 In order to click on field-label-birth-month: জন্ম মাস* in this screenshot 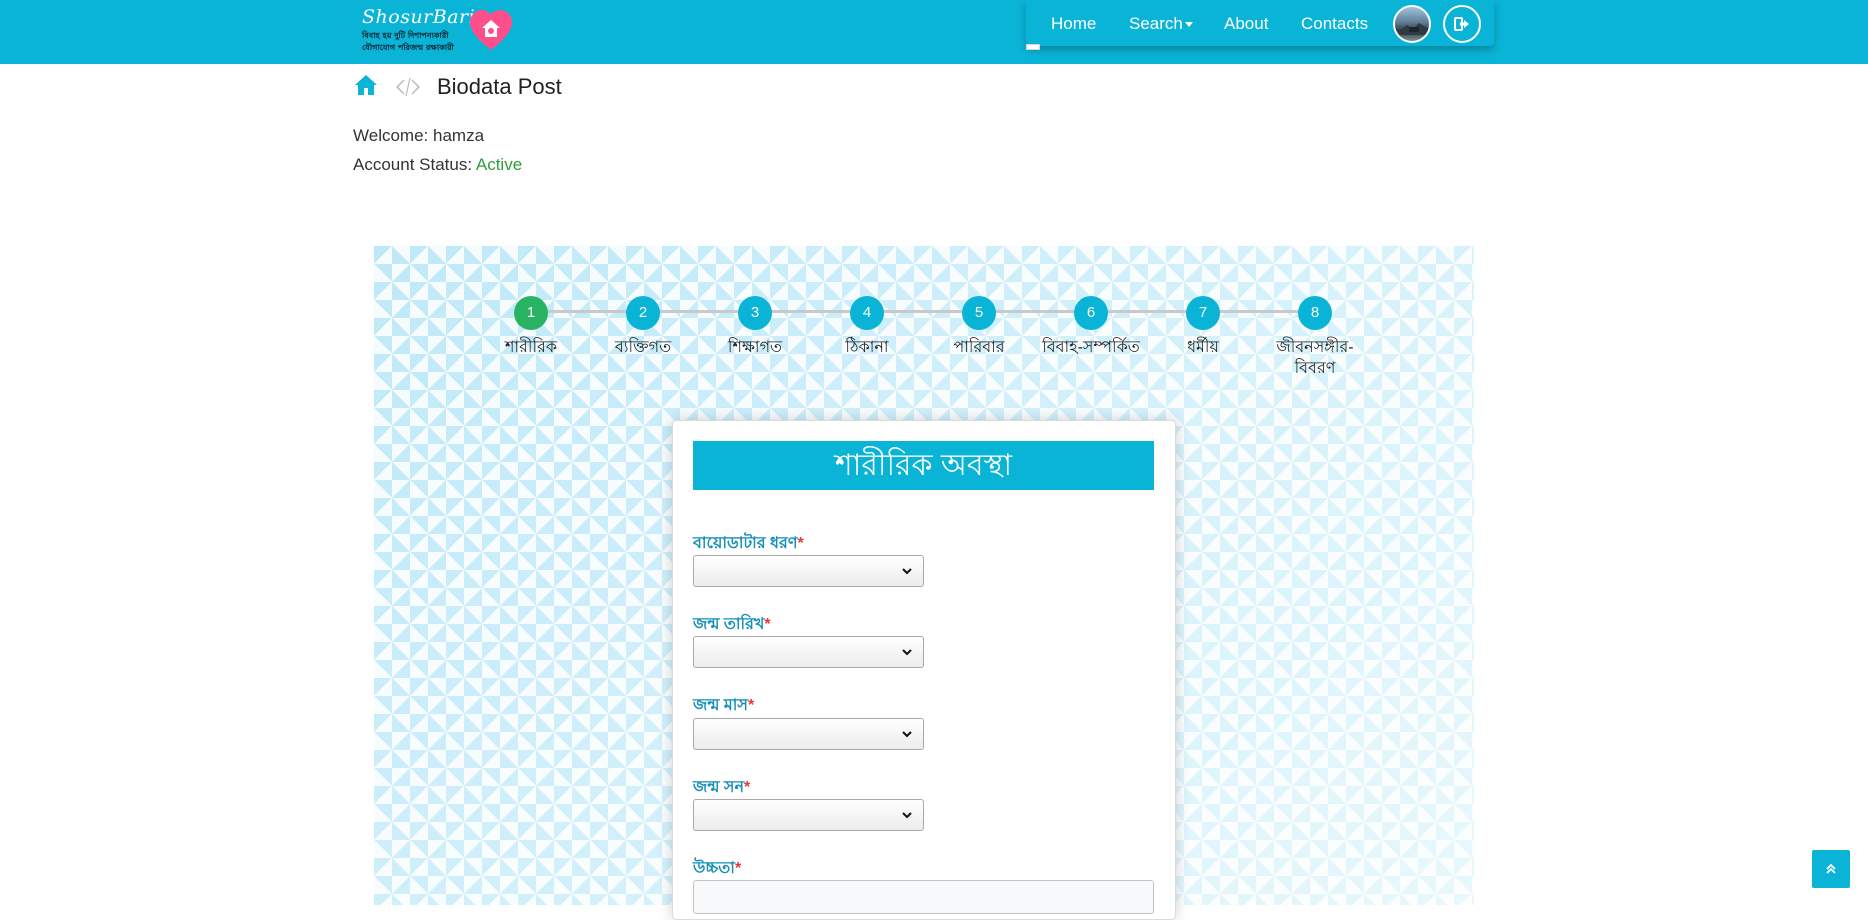, I will do `click(723, 705)`.